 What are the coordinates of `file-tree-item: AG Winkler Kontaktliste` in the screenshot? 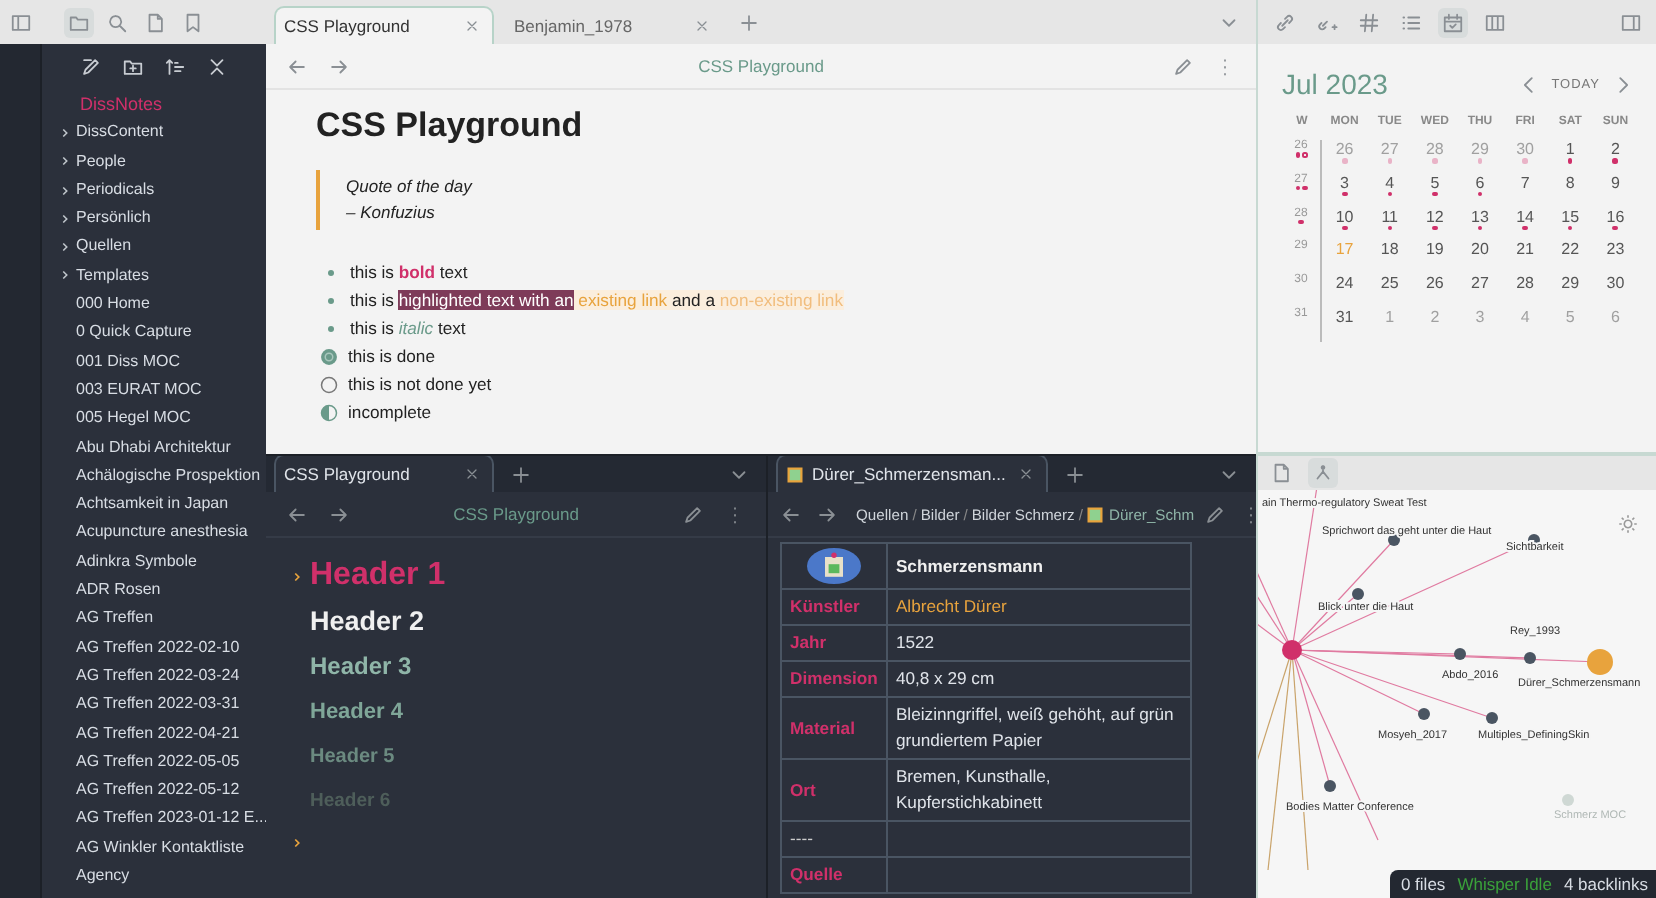 It's located at (154, 848).